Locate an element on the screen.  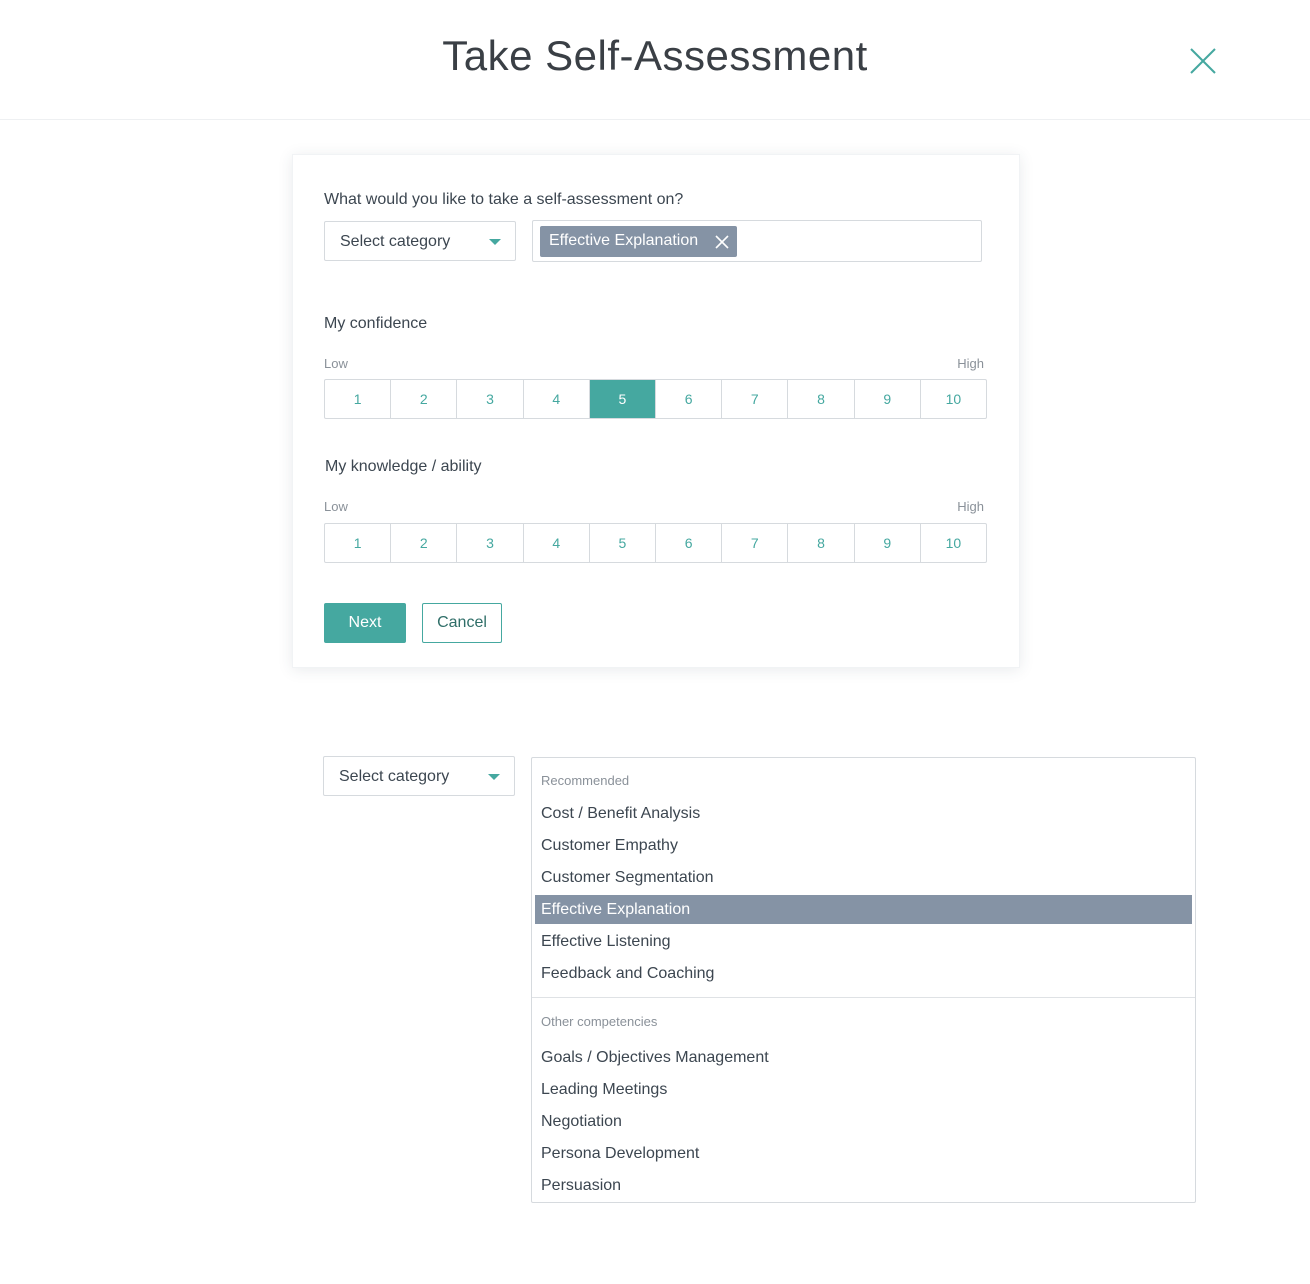
knowledge-option: 7 is located at coordinates (755, 543).